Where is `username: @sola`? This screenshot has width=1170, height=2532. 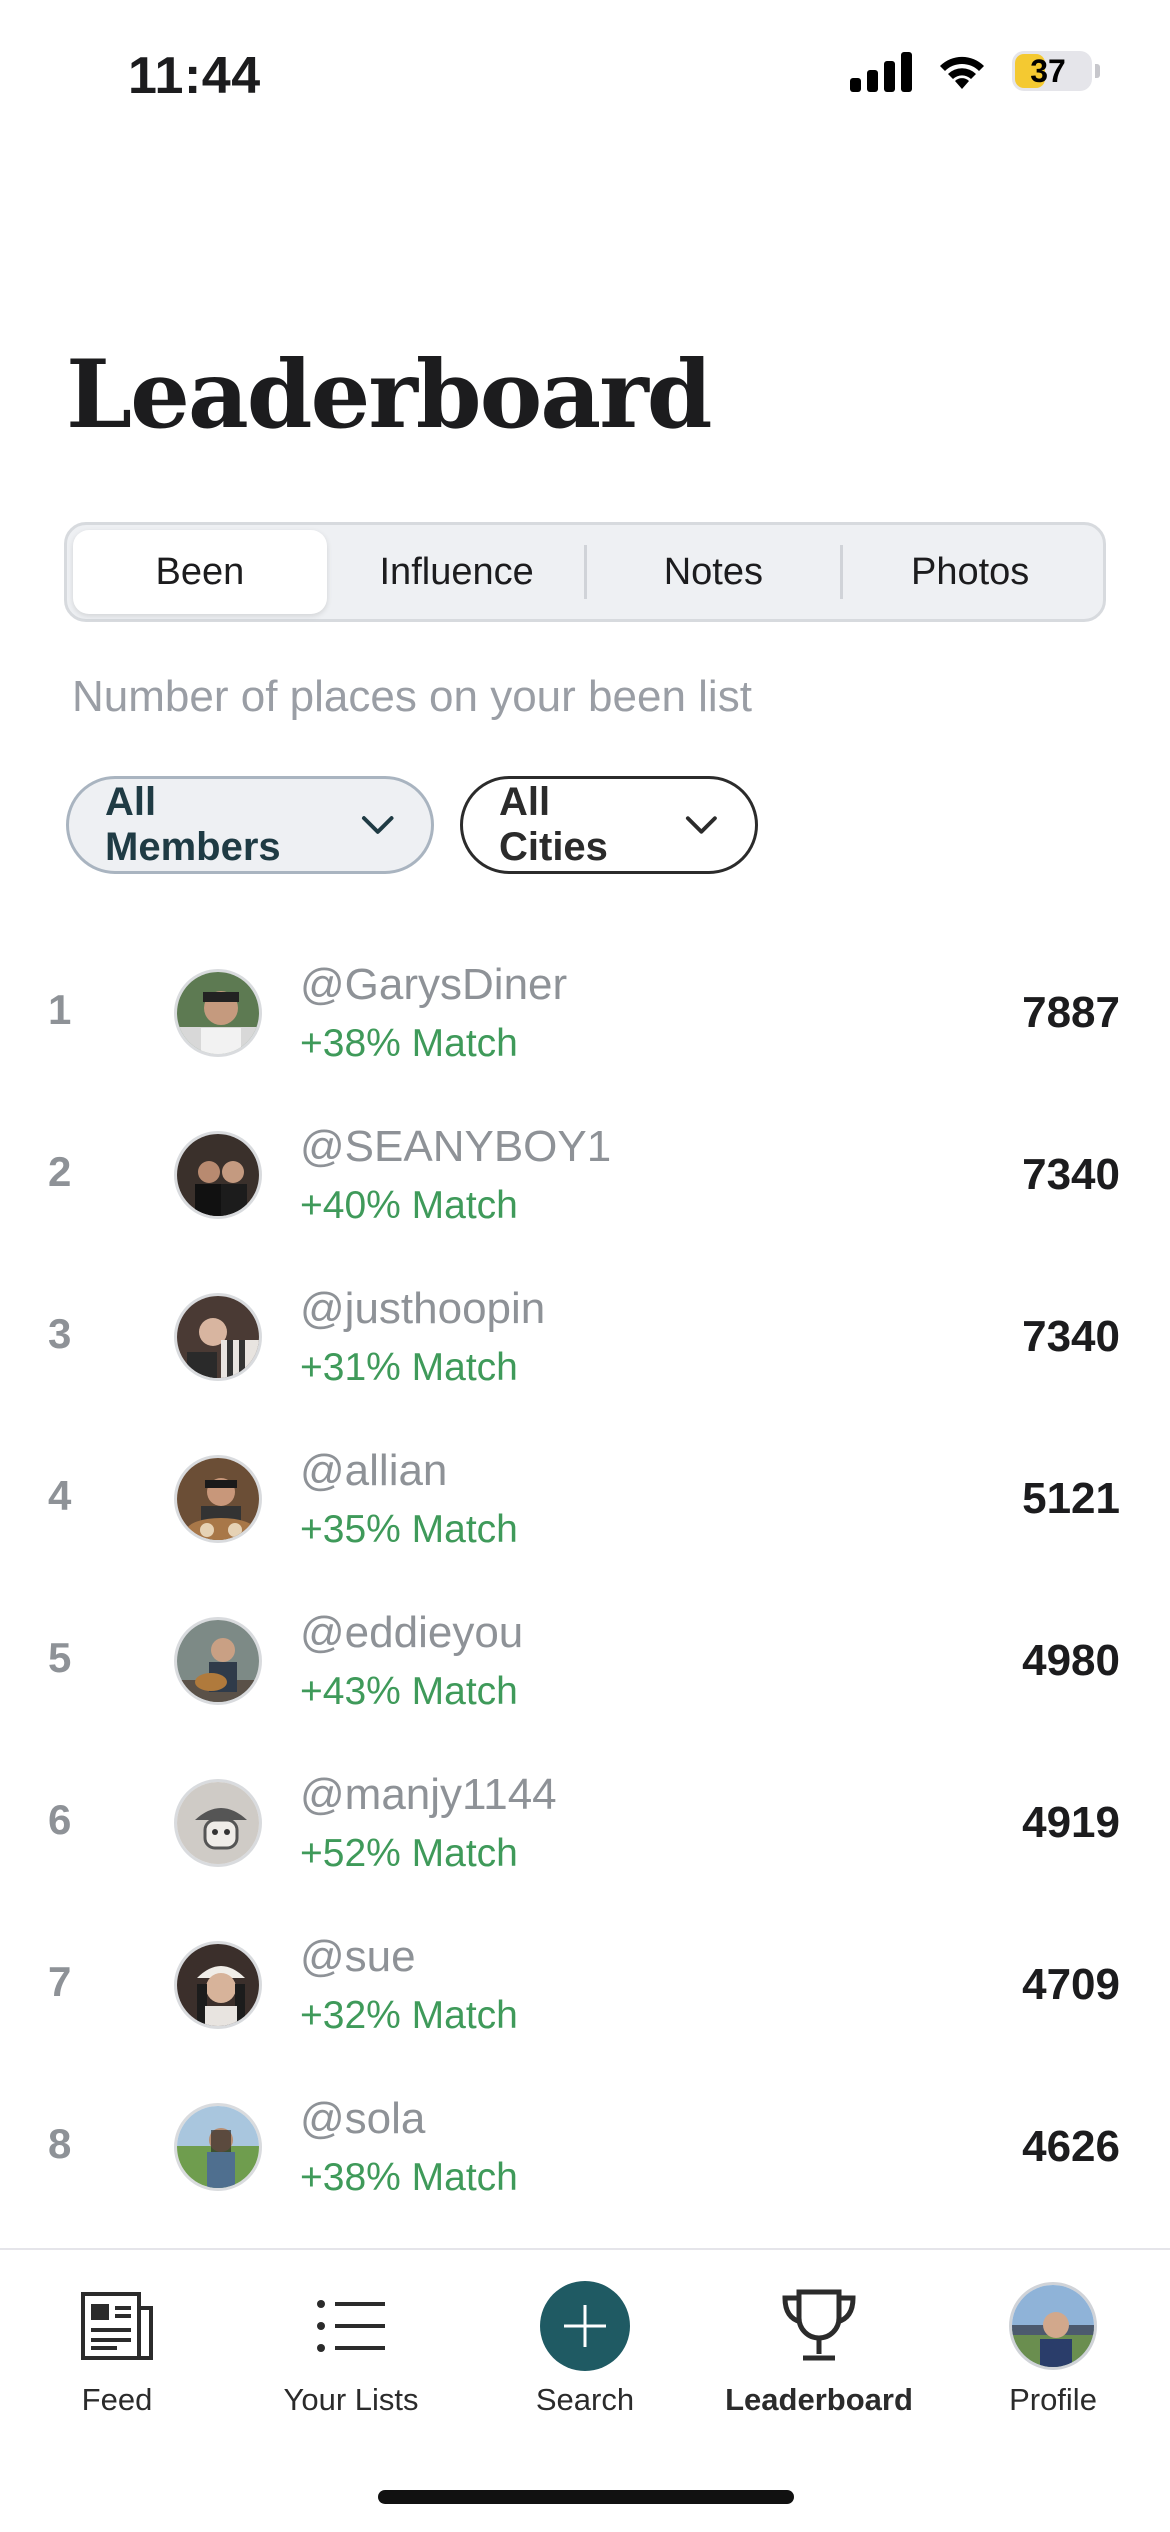
username: @sola is located at coordinates (362, 2119).